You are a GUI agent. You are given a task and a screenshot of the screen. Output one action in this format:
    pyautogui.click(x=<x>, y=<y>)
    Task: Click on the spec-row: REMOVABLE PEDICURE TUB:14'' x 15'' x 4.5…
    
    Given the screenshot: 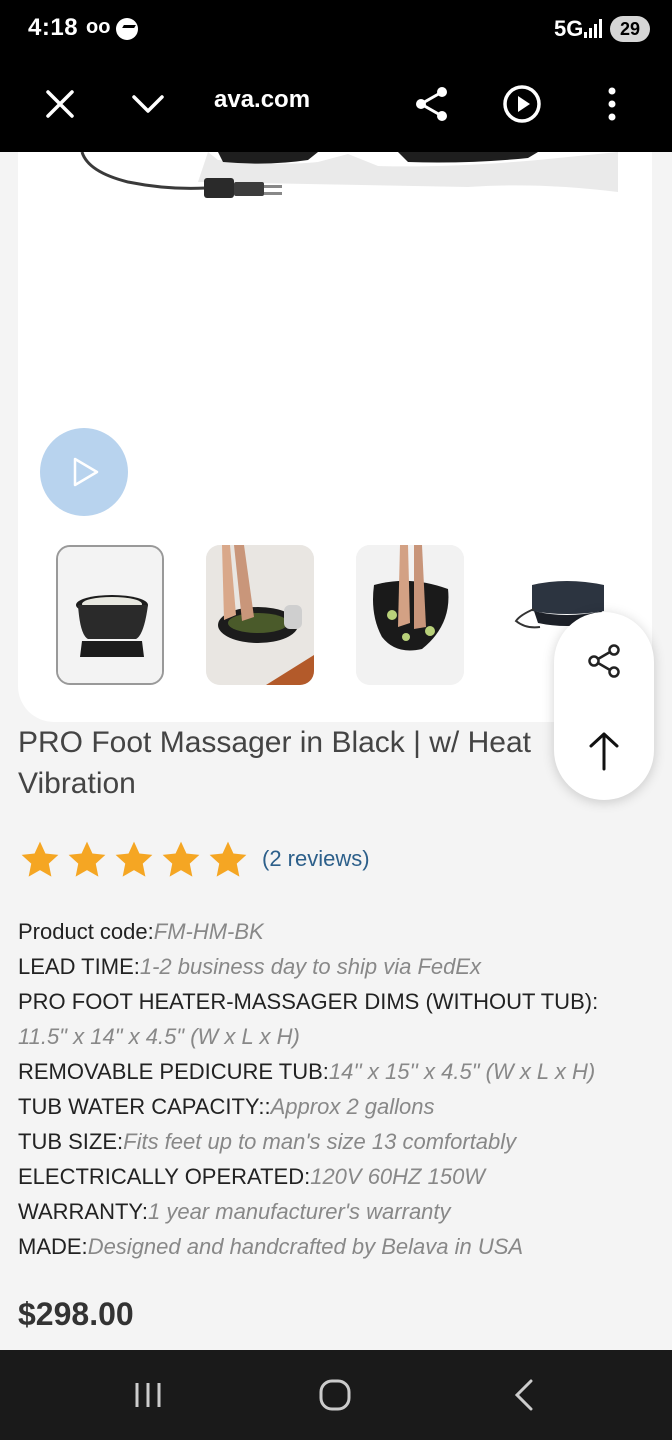 What is the action you would take?
    pyautogui.click(x=338, y=1071)
    